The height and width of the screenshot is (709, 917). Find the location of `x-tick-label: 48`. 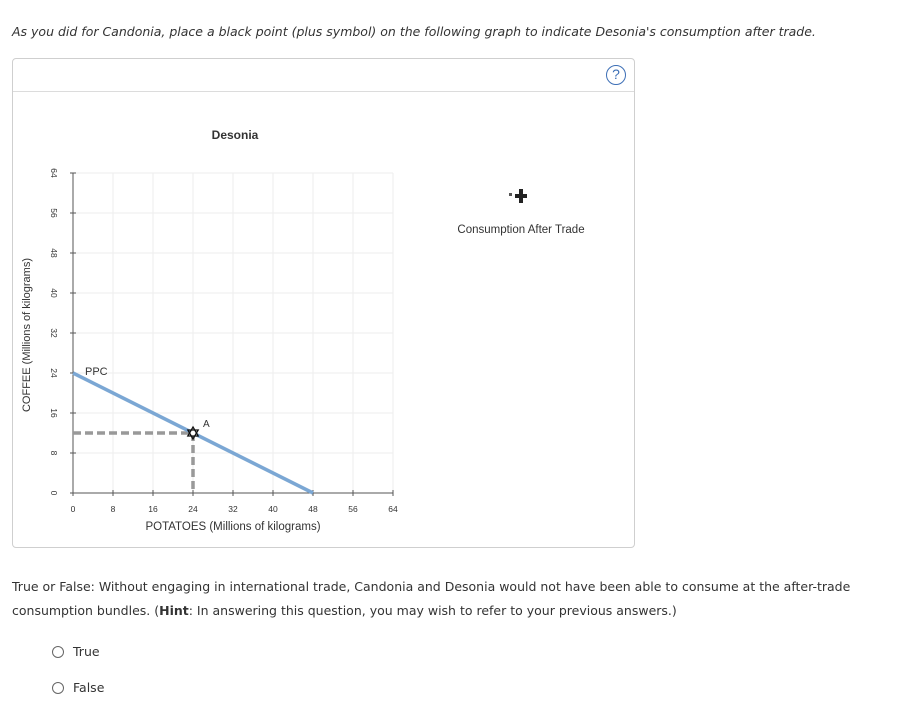

x-tick-label: 48 is located at coordinates (313, 509).